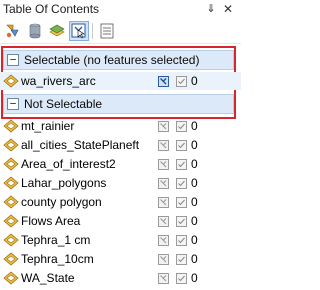 The height and width of the screenshot is (290, 320). Describe the element at coordinates (120, 259) in the screenshot. I see `layer-row: Tephra_10cm 0` at that location.